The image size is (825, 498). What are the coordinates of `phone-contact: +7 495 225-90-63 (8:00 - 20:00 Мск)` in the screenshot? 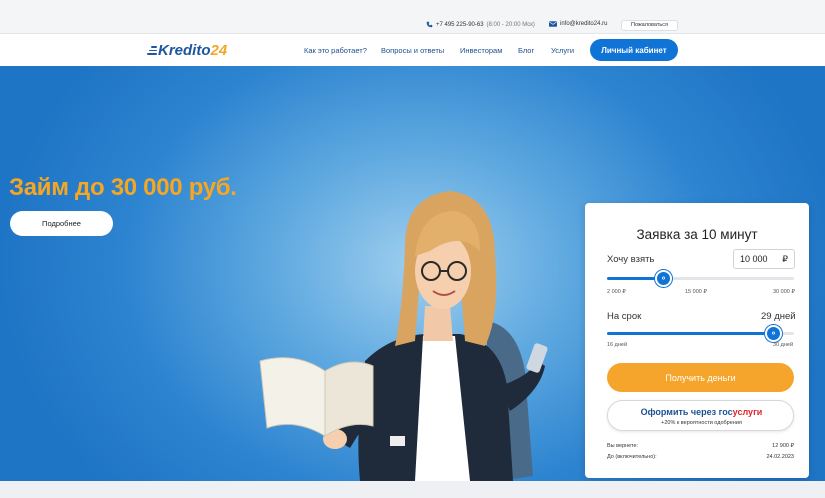 It's located at (480, 24).